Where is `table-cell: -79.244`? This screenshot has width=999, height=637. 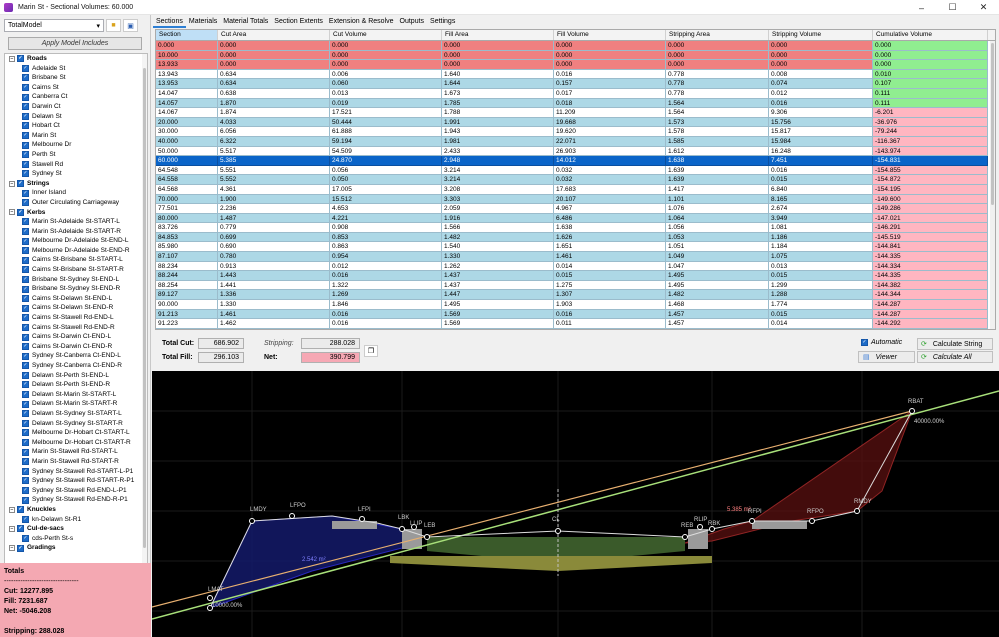 table-cell: -79.244 is located at coordinates (930, 132).